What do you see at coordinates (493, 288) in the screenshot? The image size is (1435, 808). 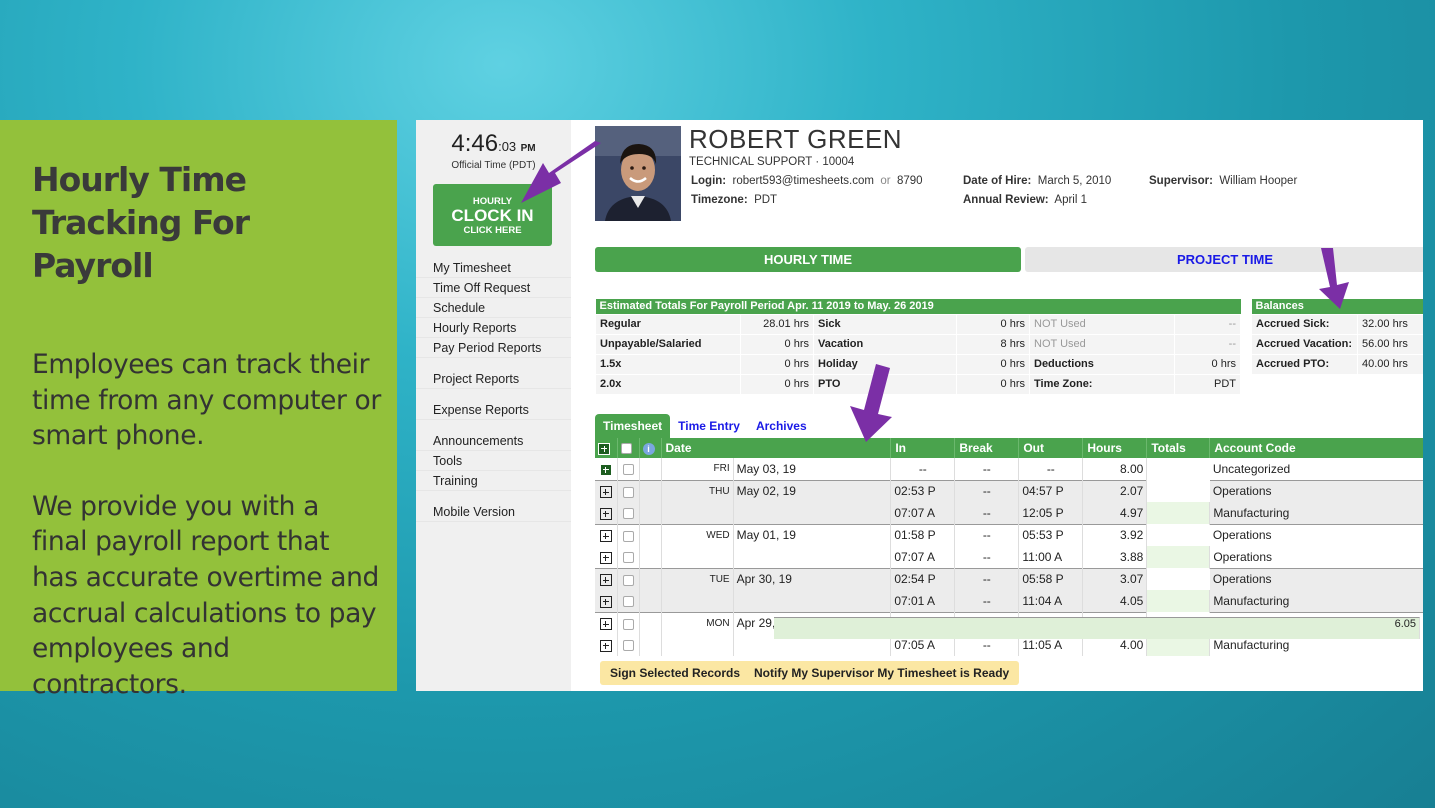 I see `sidebar-item-time-off-request: Time Off Request` at bounding box center [493, 288].